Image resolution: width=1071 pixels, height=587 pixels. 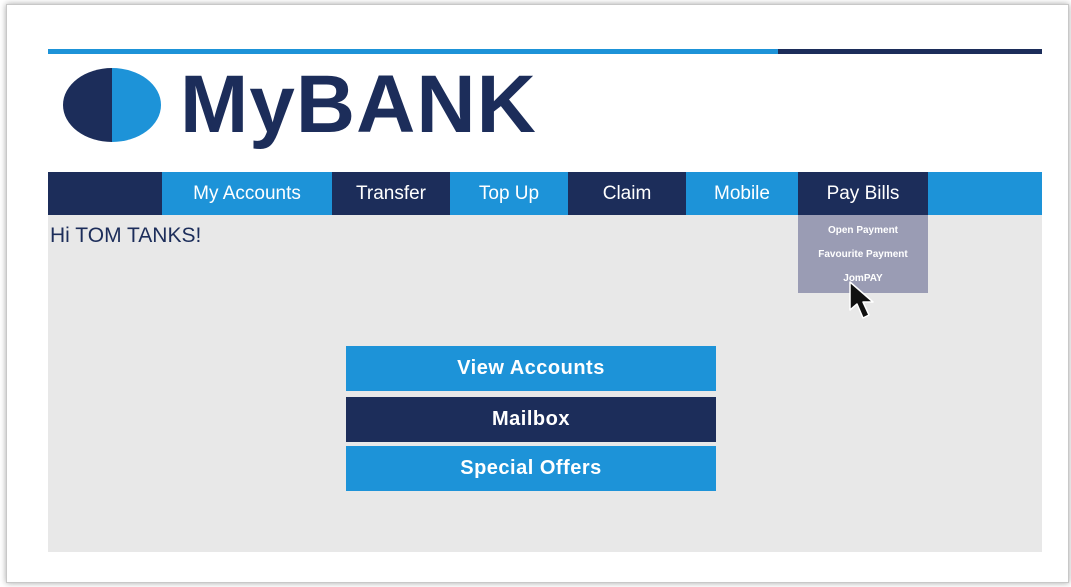 I want to click on brand-name: MyBANK, so click(x=358, y=104).